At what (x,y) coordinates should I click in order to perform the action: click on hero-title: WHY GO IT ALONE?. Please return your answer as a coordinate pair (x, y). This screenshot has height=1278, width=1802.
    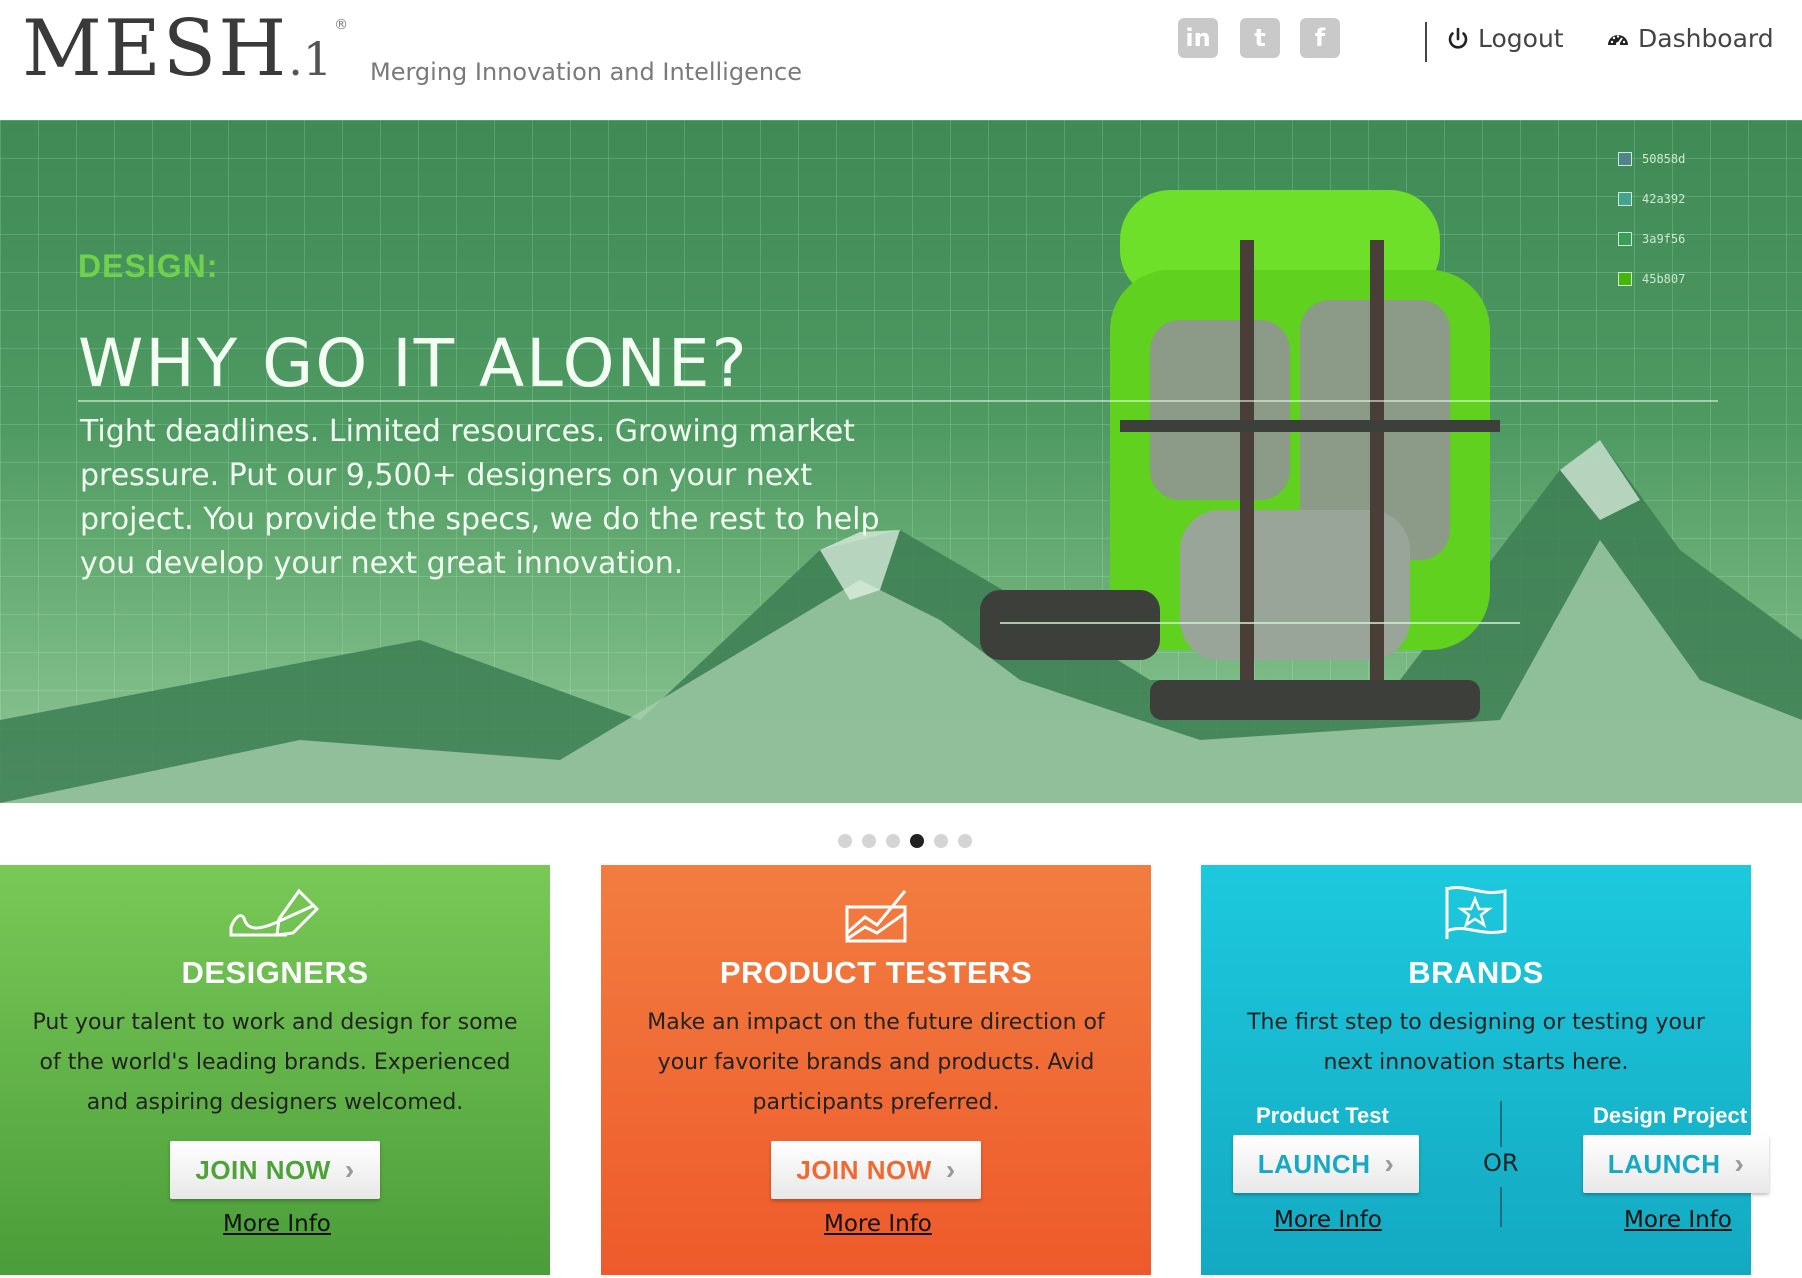
    Looking at the image, I should click on (413, 363).